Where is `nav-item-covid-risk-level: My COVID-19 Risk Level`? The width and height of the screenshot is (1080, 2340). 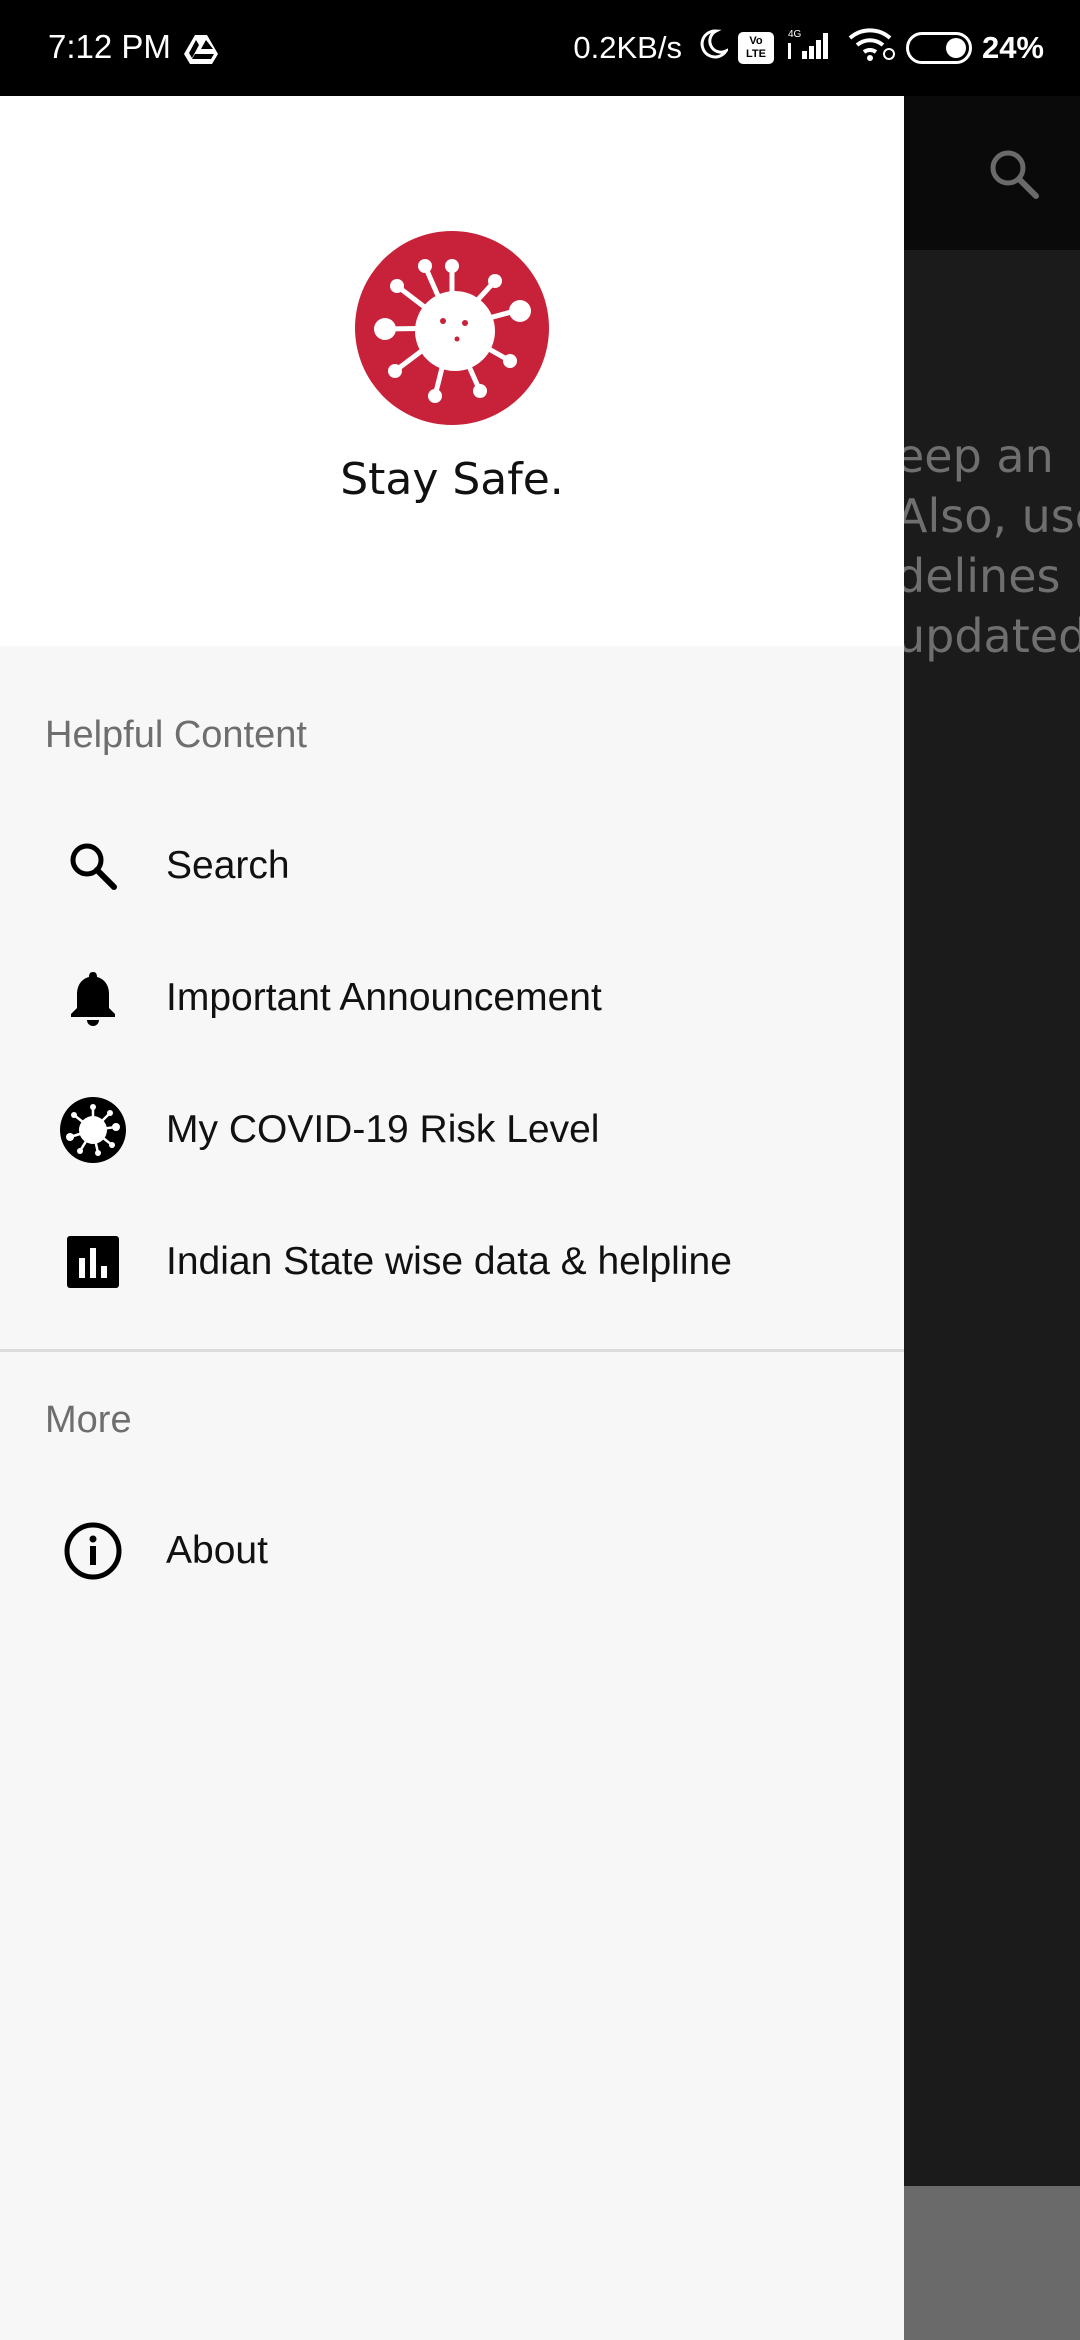
nav-item-covid-risk-level: My COVID-19 Risk Level is located at coordinates (452, 1130).